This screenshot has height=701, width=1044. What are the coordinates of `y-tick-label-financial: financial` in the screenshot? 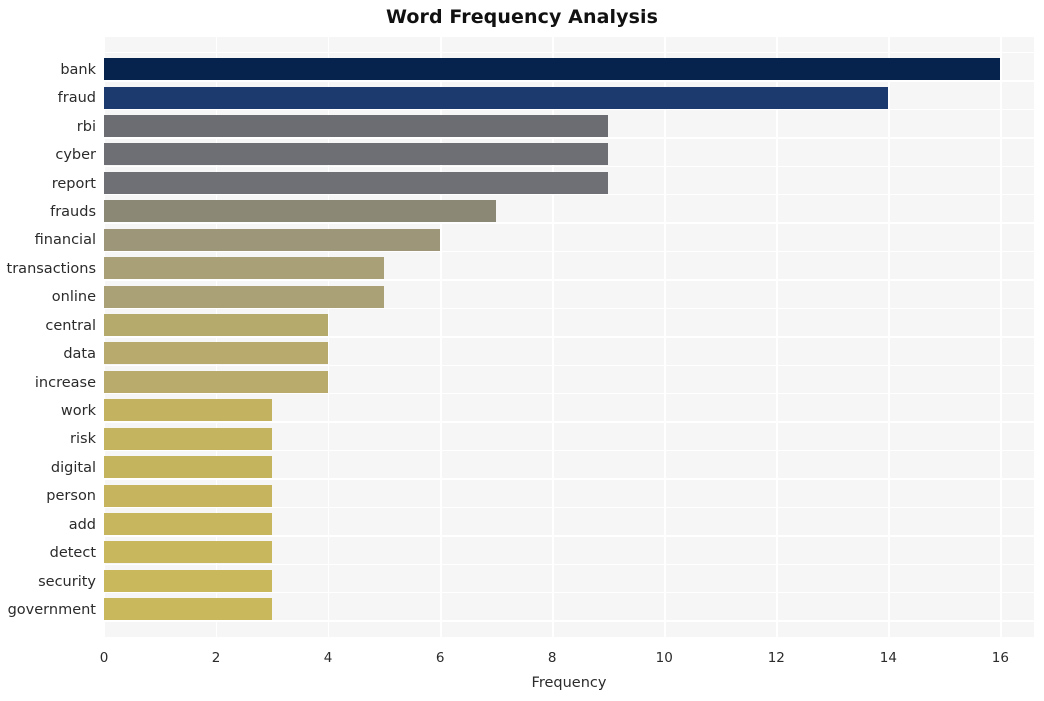 It's located at (65, 240).